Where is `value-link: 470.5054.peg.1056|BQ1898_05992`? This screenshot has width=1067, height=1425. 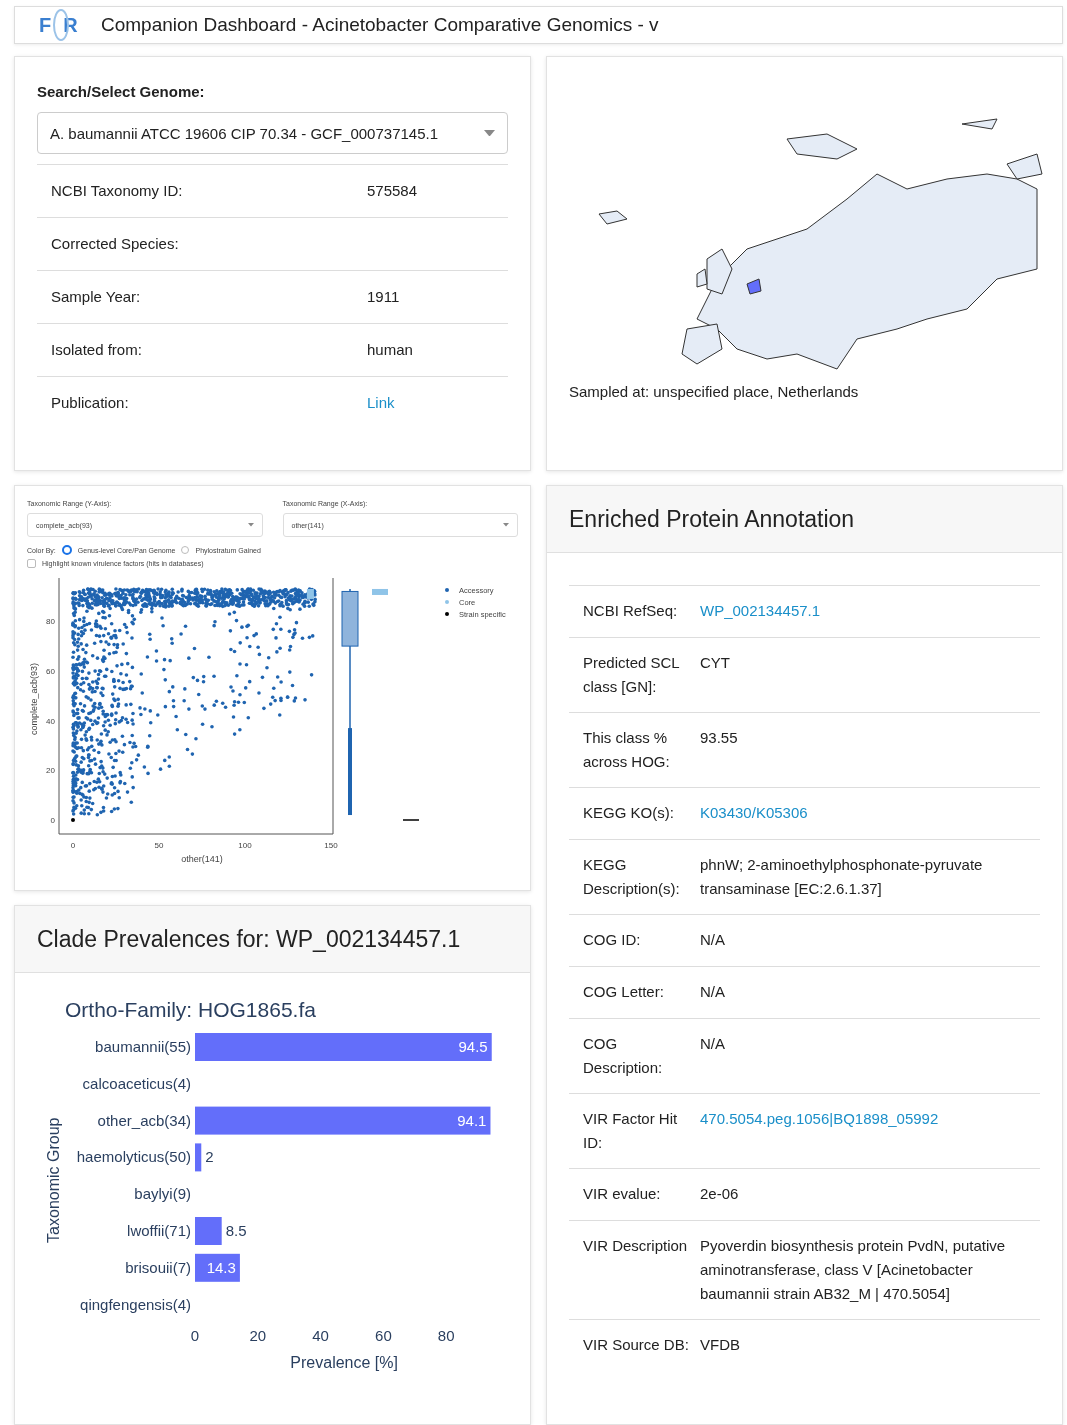
value-link: 470.5054.peg.1056|BQ1898_05992 is located at coordinates (863, 1119).